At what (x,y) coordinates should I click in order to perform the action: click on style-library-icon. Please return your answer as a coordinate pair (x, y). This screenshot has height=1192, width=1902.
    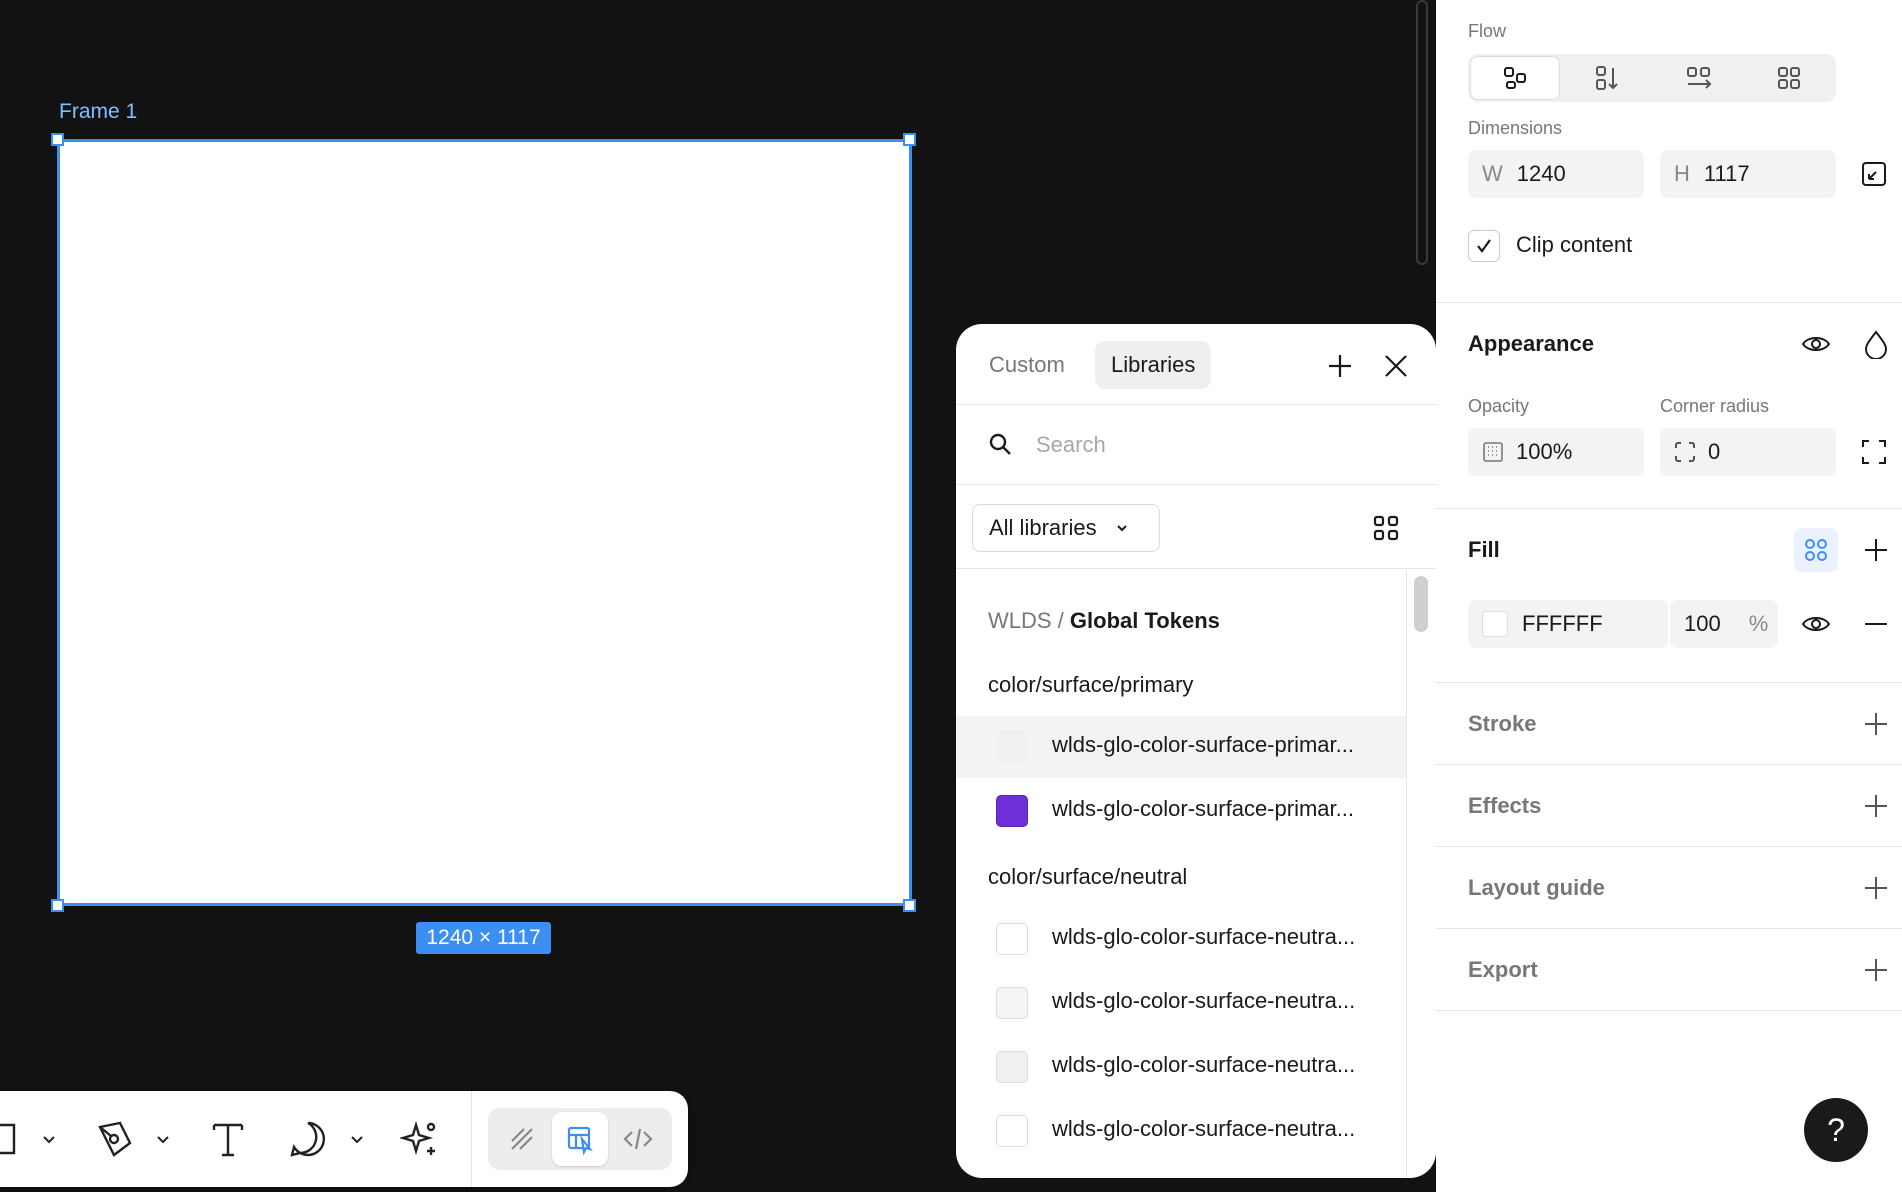
    Looking at the image, I should click on (1816, 550).